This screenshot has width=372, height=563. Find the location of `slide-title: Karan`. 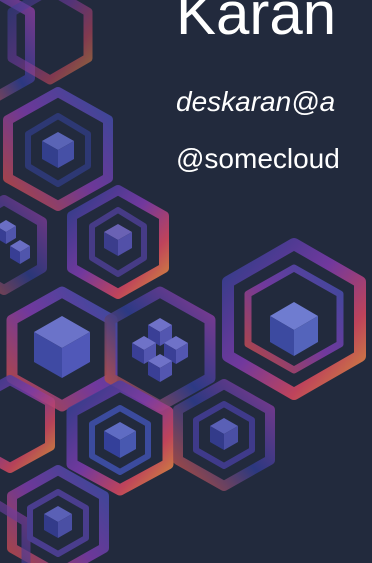

slide-title: Karan is located at coordinates (256, 23).